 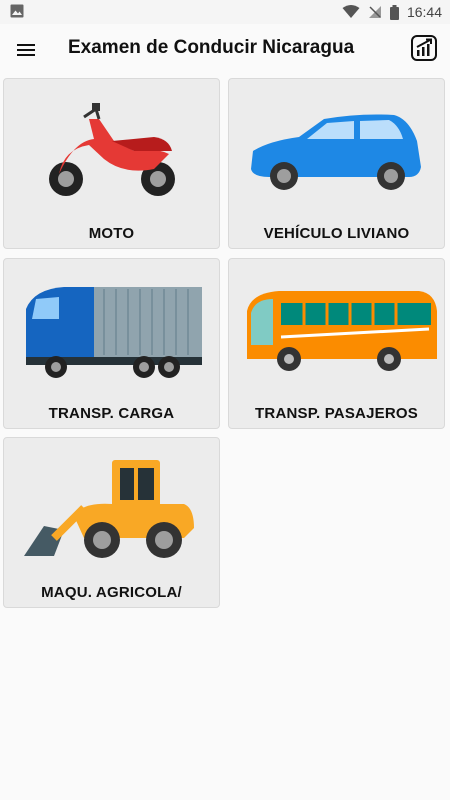 I want to click on category-card-transp-carga: TRANSP. CARGA, so click(x=111, y=343).